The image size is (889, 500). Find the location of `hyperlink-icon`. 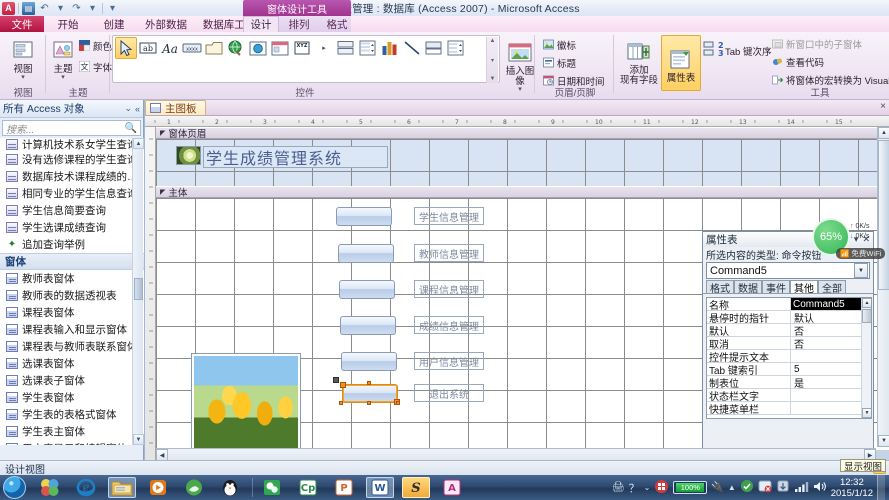

hyperlink-icon is located at coordinates (236, 48).